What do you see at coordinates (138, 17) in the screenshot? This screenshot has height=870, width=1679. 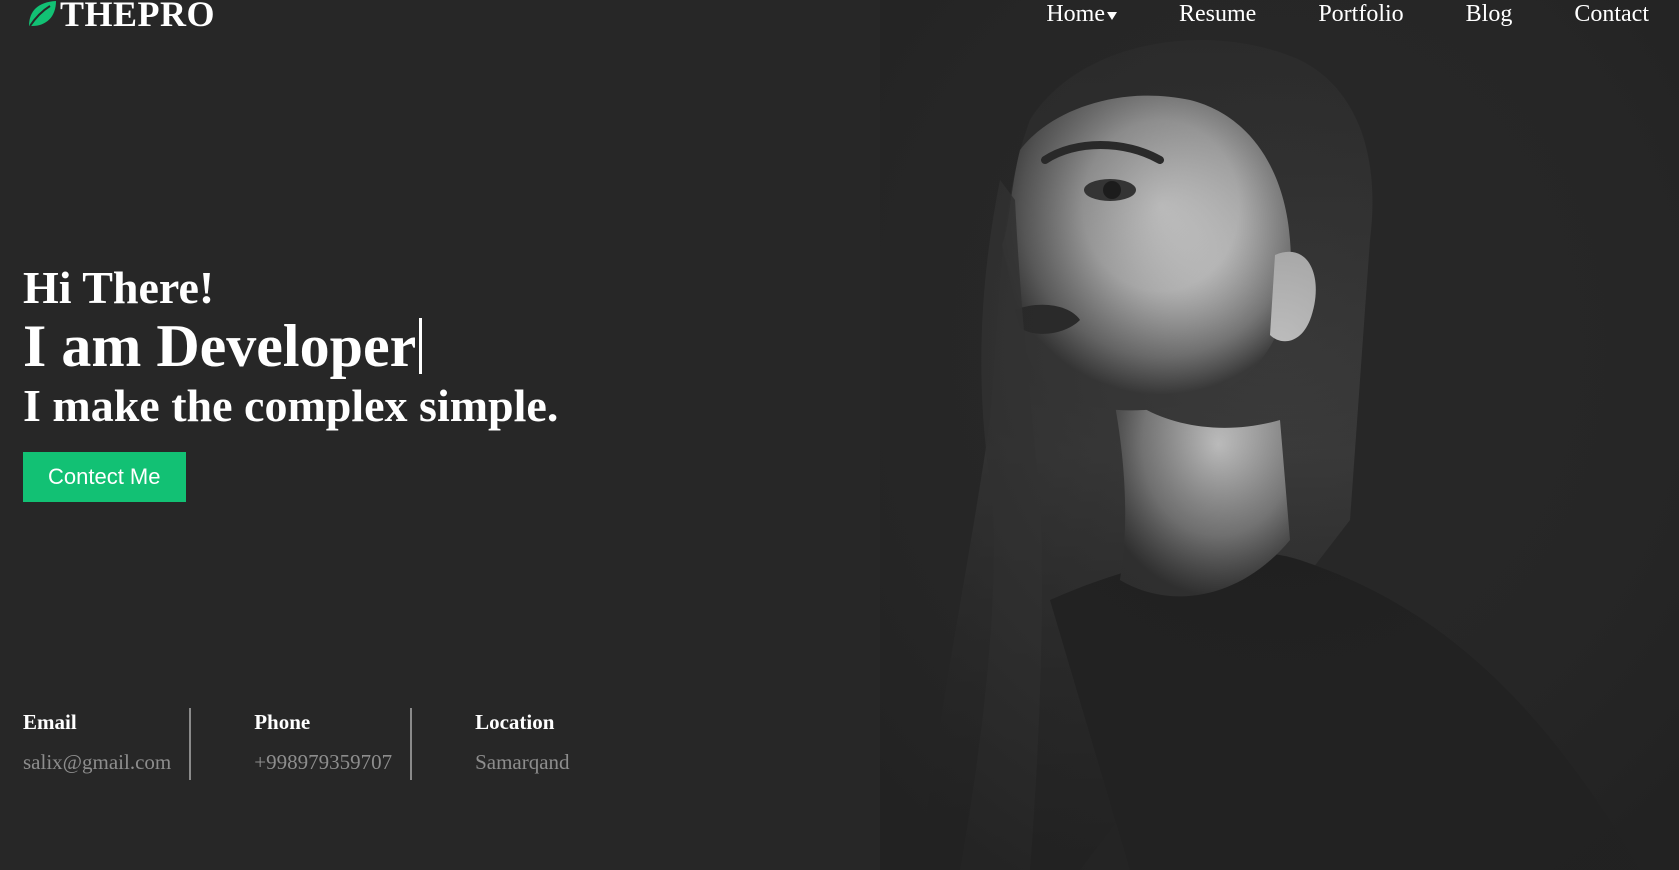 I see `brand-name: THEPRO` at bounding box center [138, 17].